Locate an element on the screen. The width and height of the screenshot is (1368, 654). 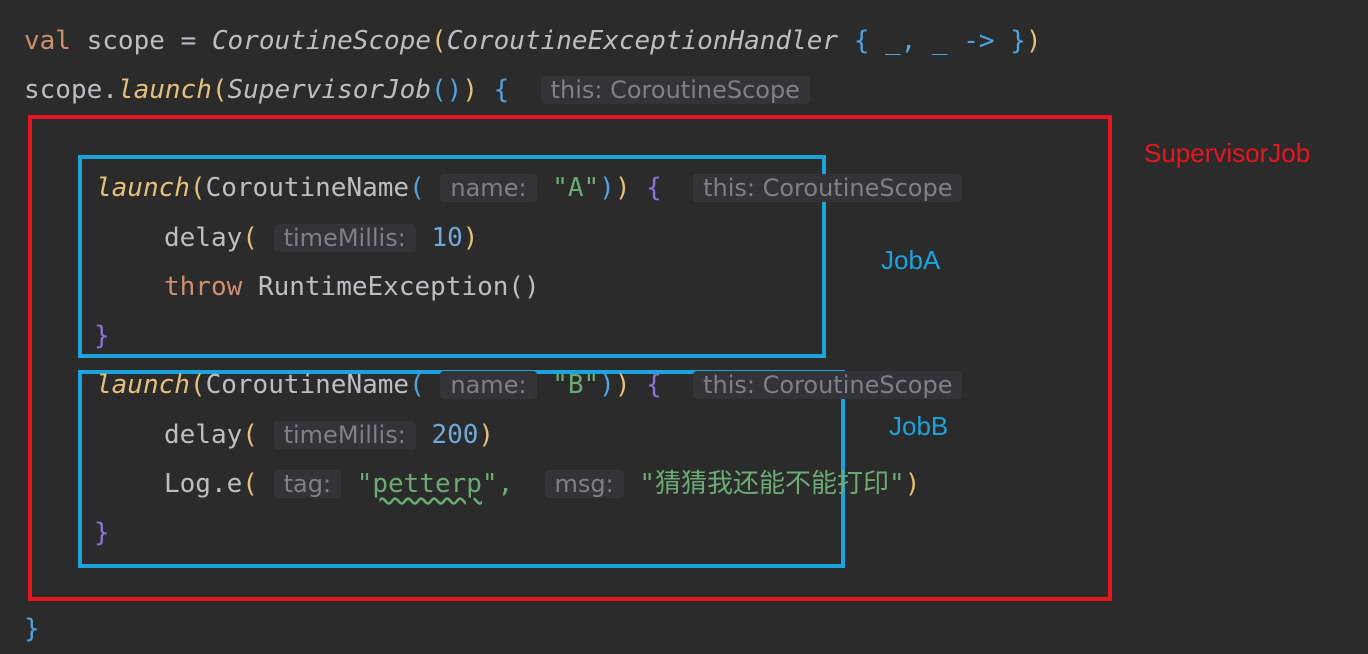
job-b-label: JobB is located at coordinates (919, 426).